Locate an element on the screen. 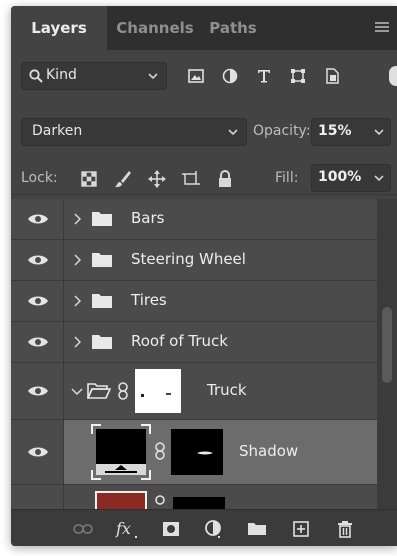 The image size is (397, 556). blend-row: Darken Opacity: 15% is located at coordinates (204, 133).